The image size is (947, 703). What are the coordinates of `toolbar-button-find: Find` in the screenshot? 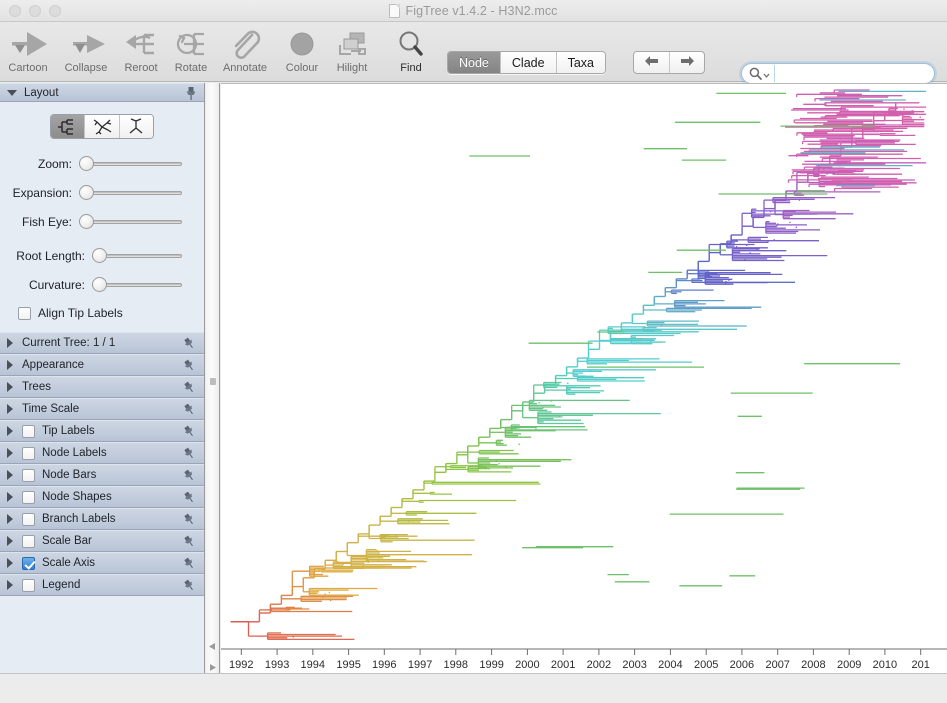 It's located at (411, 50).